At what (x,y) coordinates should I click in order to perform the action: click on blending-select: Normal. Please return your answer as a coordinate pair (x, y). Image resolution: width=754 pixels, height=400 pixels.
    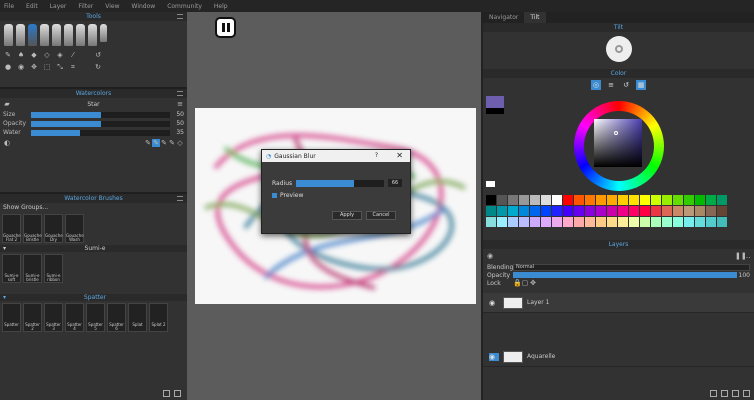
    Looking at the image, I should click on (631, 267).